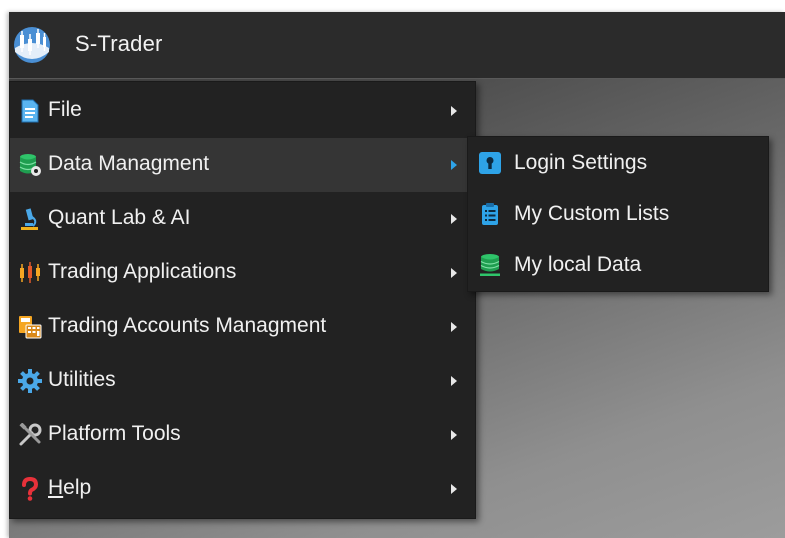  What do you see at coordinates (242, 219) in the screenshot?
I see `menu-item-quant-lab: Quant Lab & AI` at bounding box center [242, 219].